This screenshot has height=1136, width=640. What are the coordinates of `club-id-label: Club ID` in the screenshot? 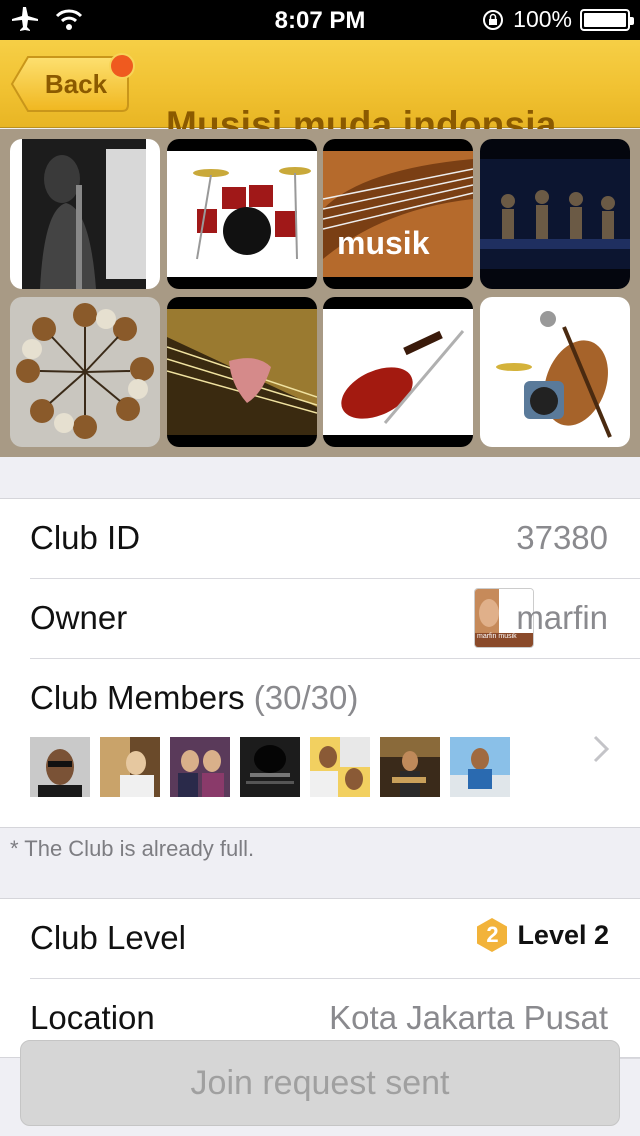 It's located at (85, 537).